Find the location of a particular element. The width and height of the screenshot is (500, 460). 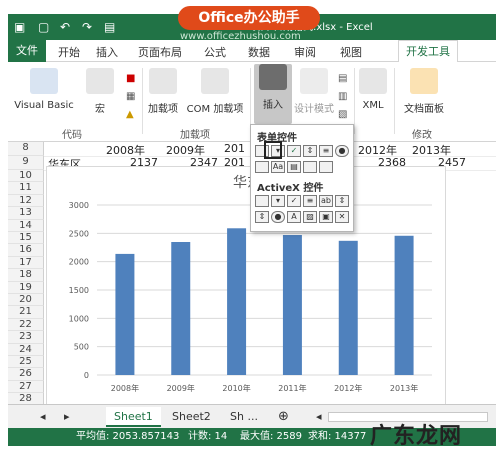

site-watermark-url: www.officezhushou.com is located at coordinates (240, 36).